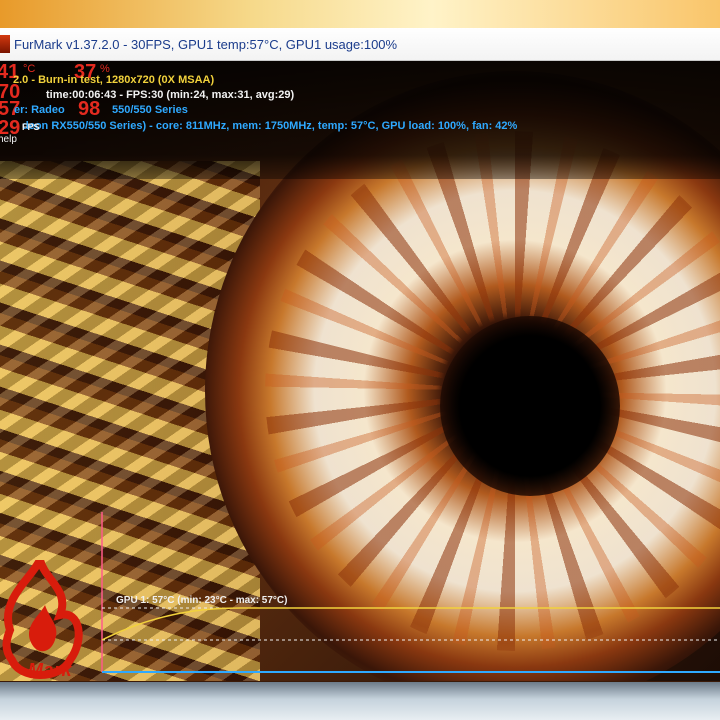  I want to click on furmark-logo-text: Mark, so click(50, 670).